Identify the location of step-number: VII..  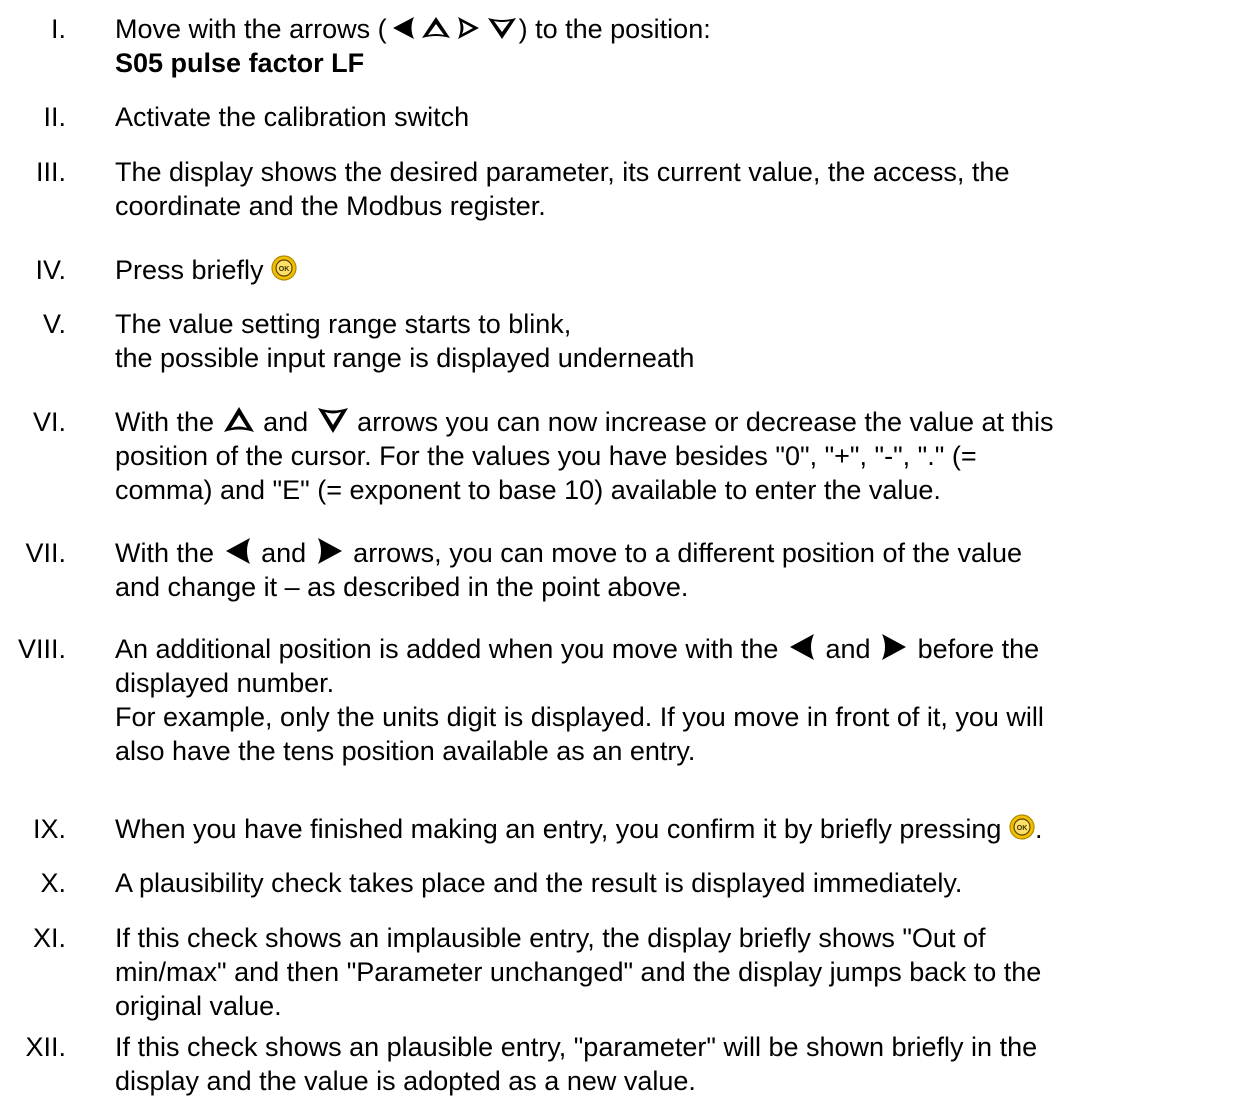
(45, 553).